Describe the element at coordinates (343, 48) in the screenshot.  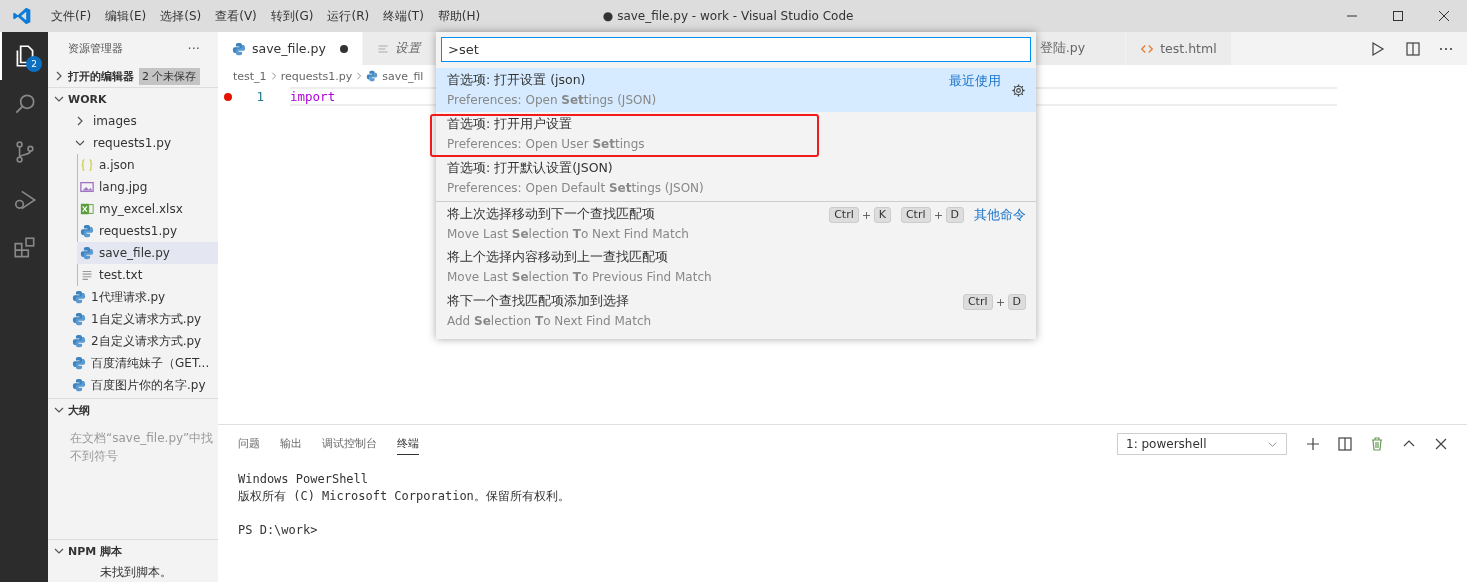
I see `unsaved-dot` at that location.